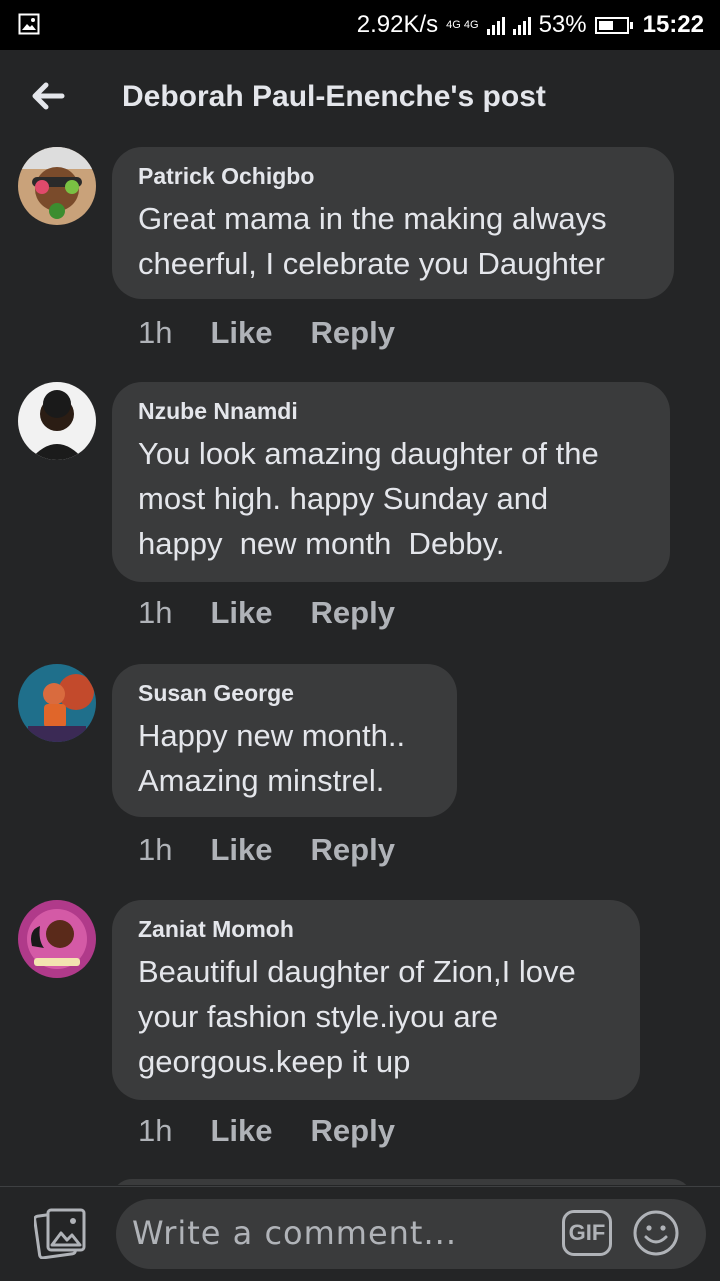 The image size is (720, 1281). I want to click on comment-text-line: Amazing minstrel., so click(261, 780).